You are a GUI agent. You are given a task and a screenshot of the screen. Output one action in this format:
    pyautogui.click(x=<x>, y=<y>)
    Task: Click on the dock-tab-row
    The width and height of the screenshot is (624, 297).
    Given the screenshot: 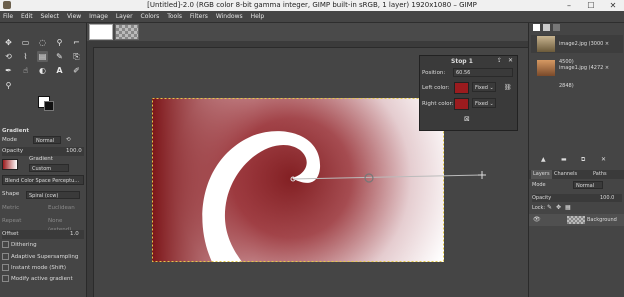 What is the action you would take?
    pyautogui.click(x=577, y=28)
    